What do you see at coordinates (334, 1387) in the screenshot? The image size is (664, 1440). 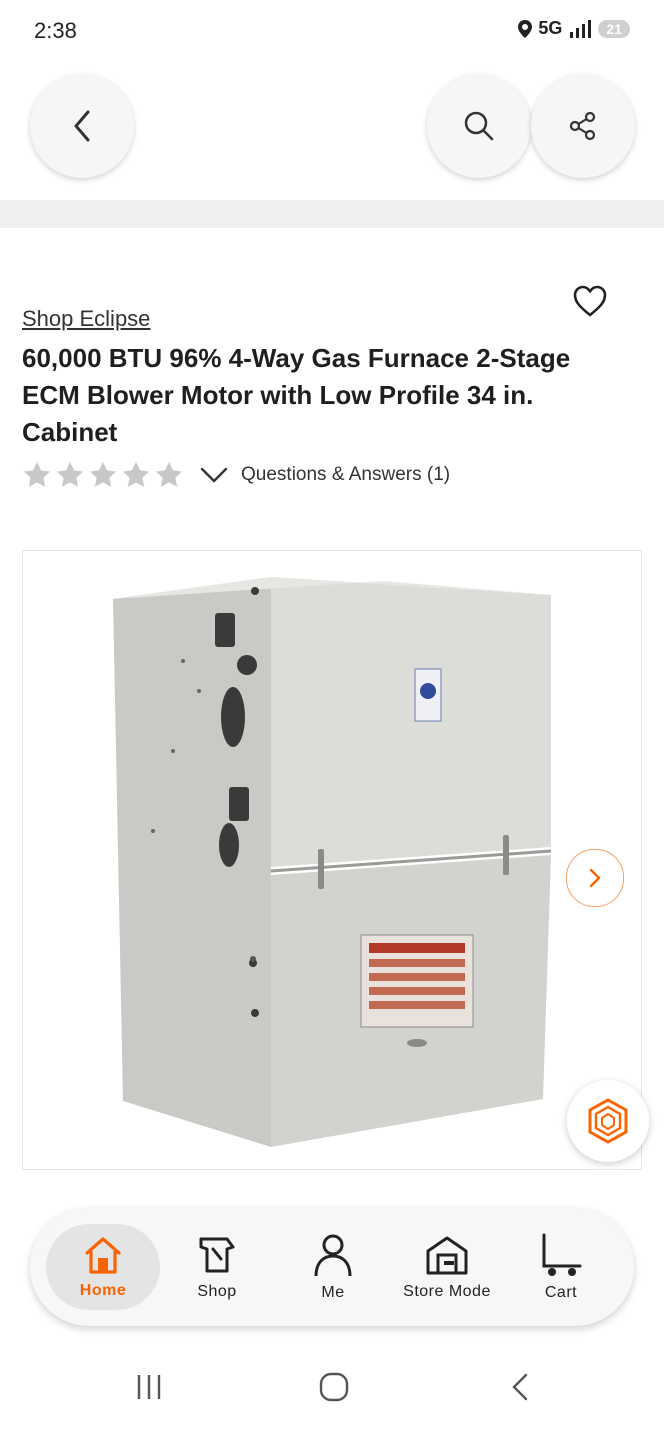 I see `home-system-icon` at bounding box center [334, 1387].